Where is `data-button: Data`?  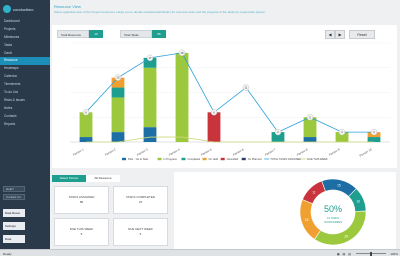
data-button: Data is located at coordinates (14, 239).